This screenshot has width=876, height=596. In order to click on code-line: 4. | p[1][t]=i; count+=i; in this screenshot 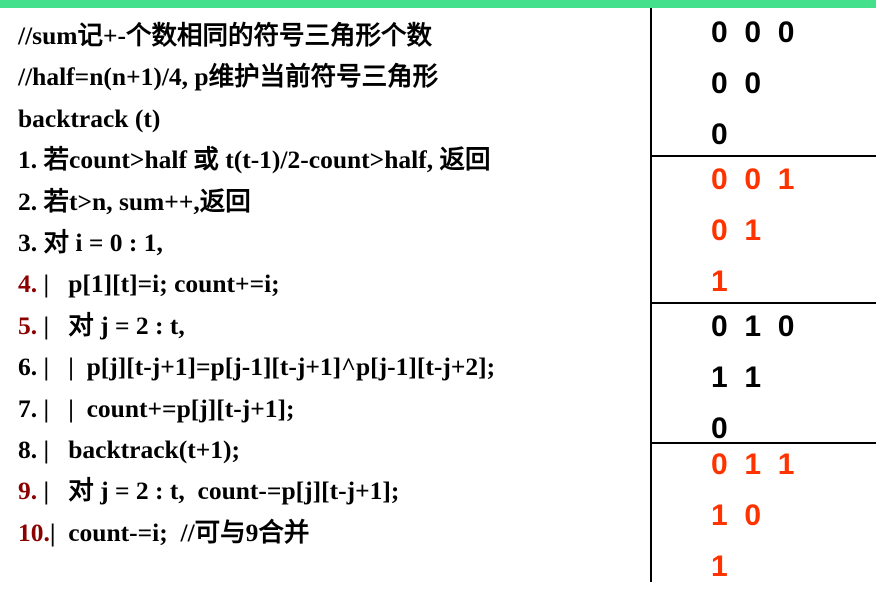, I will do `click(256, 285)`.